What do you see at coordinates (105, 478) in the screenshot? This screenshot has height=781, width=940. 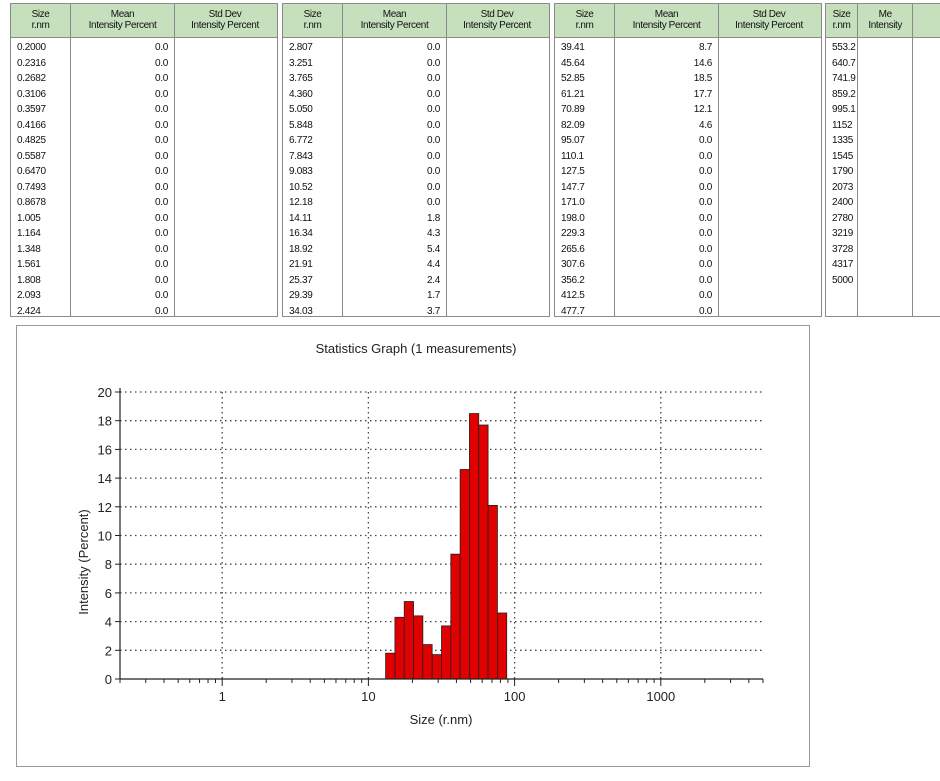 I see `y-tick-label: 14` at bounding box center [105, 478].